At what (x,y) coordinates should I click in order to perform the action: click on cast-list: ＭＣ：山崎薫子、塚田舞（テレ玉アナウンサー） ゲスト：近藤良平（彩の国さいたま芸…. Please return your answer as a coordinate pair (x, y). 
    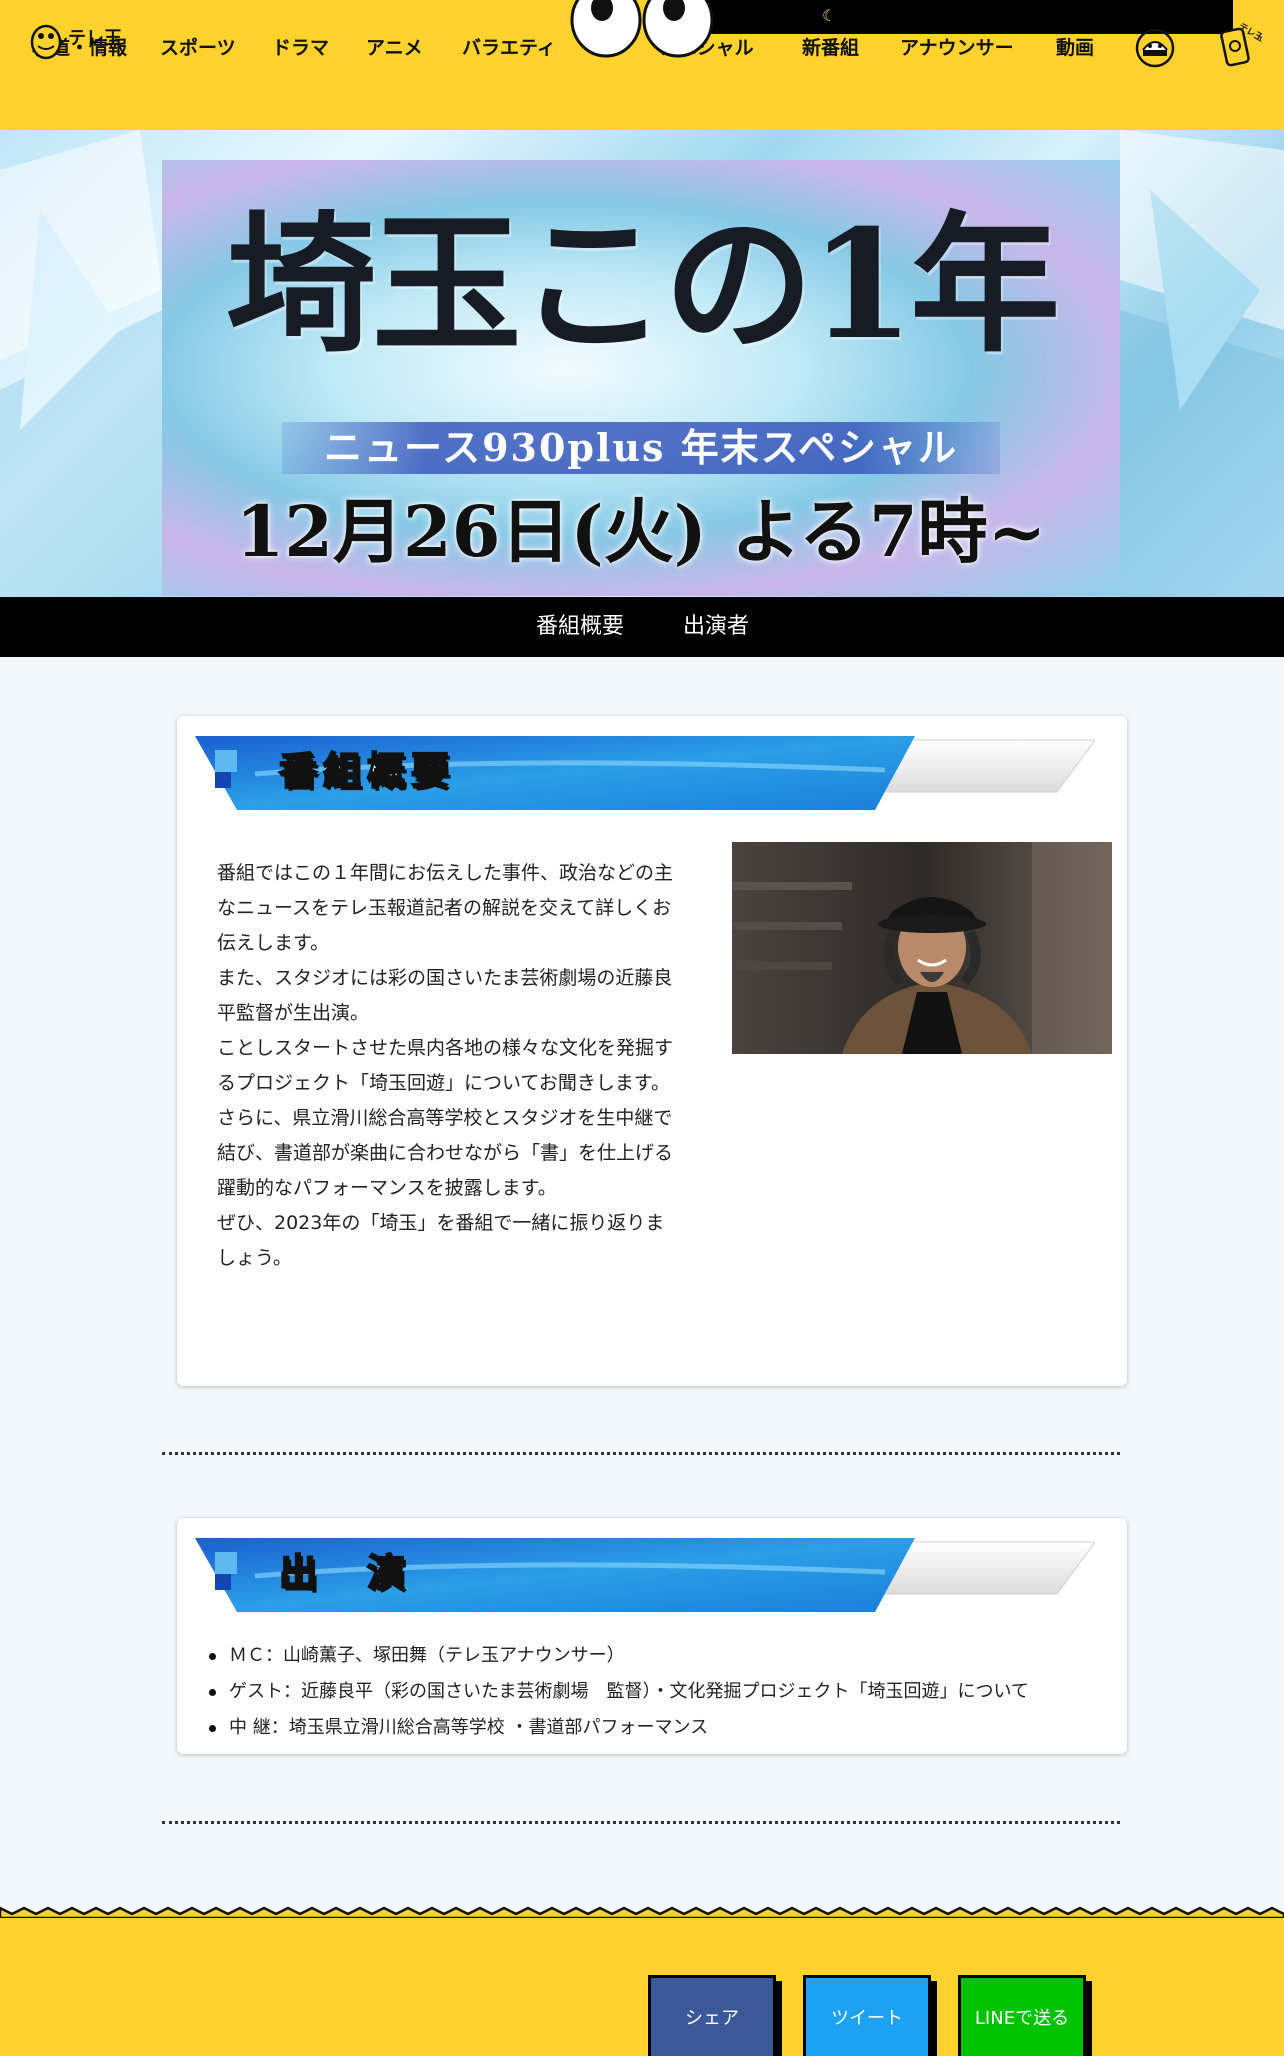
    Looking at the image, I should click on (649, 1692).